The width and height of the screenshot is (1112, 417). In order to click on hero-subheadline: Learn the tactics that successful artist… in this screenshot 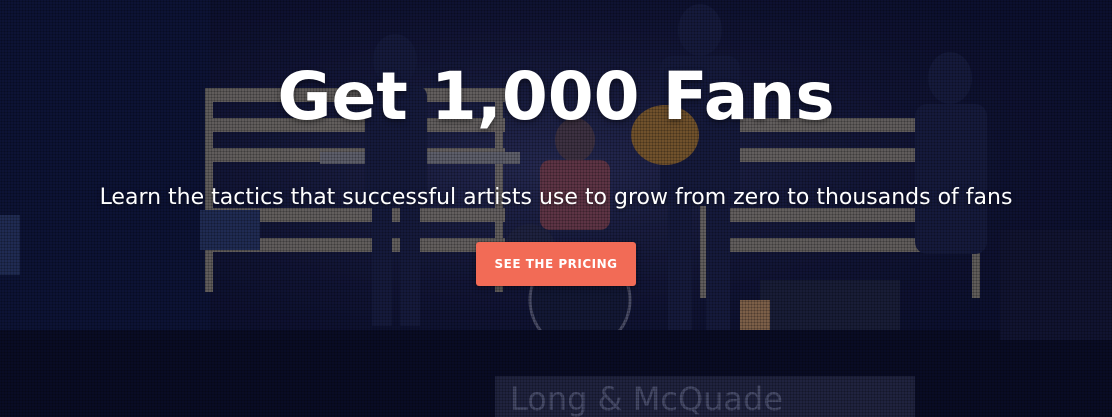, I will do `click(556, 197)`.